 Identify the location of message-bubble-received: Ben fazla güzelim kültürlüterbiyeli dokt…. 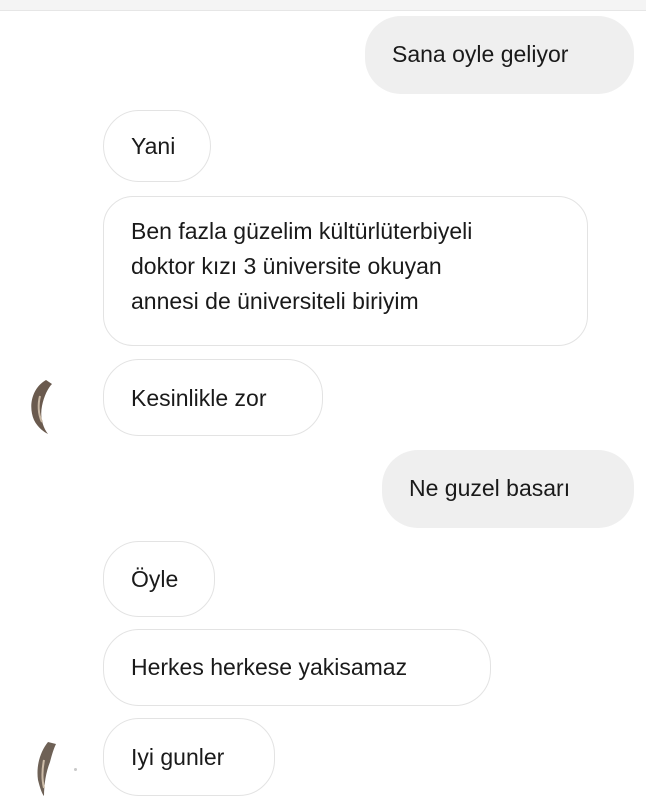
(345, 271).